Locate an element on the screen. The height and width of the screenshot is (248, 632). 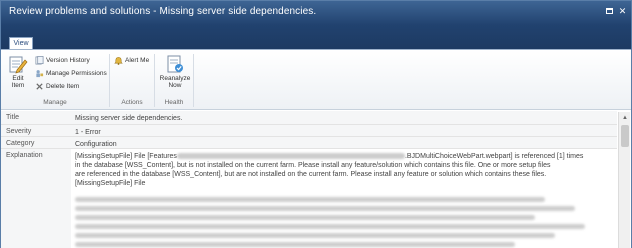
close-icon: ✕ is located at coordinates (622, 11).